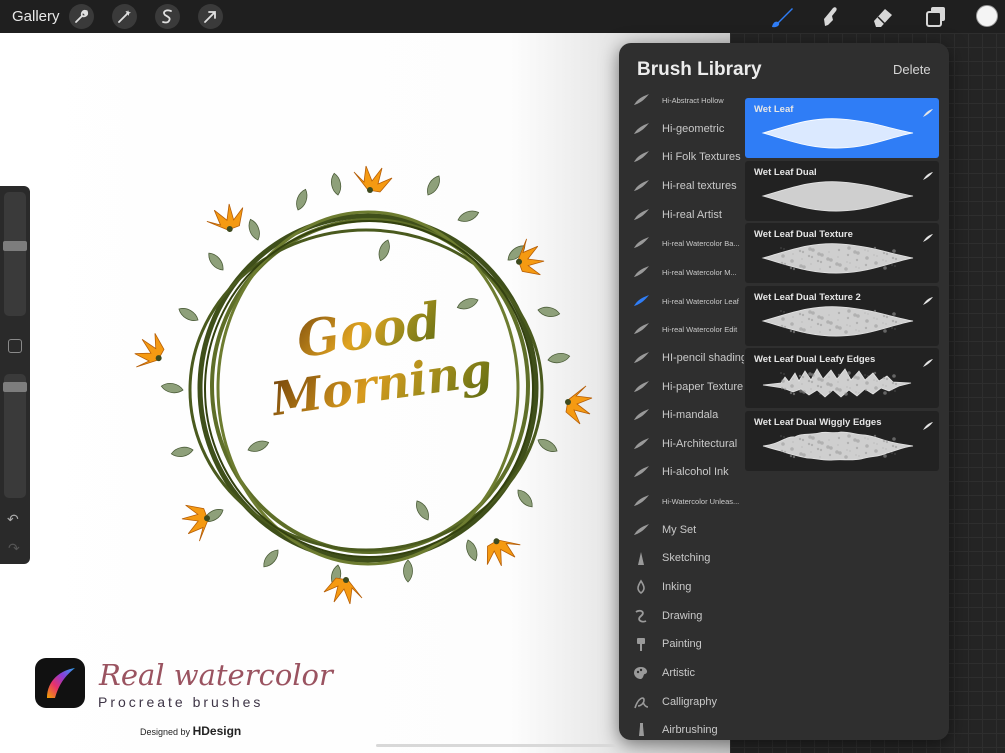 This screenshot has height=753, width=1005. I want to click on wrench-icon, so click(81, 16).